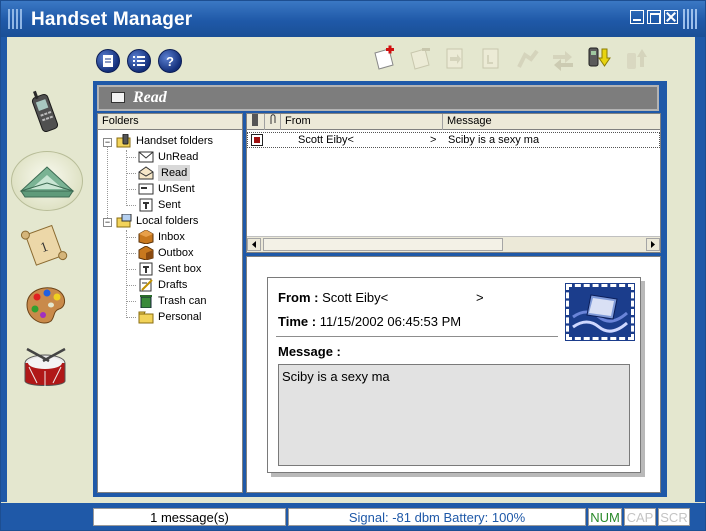  What do you see at coordinates (433, 140) in the screenshot?
I see `row-from-tail: >` at bounding box center [433, 140].